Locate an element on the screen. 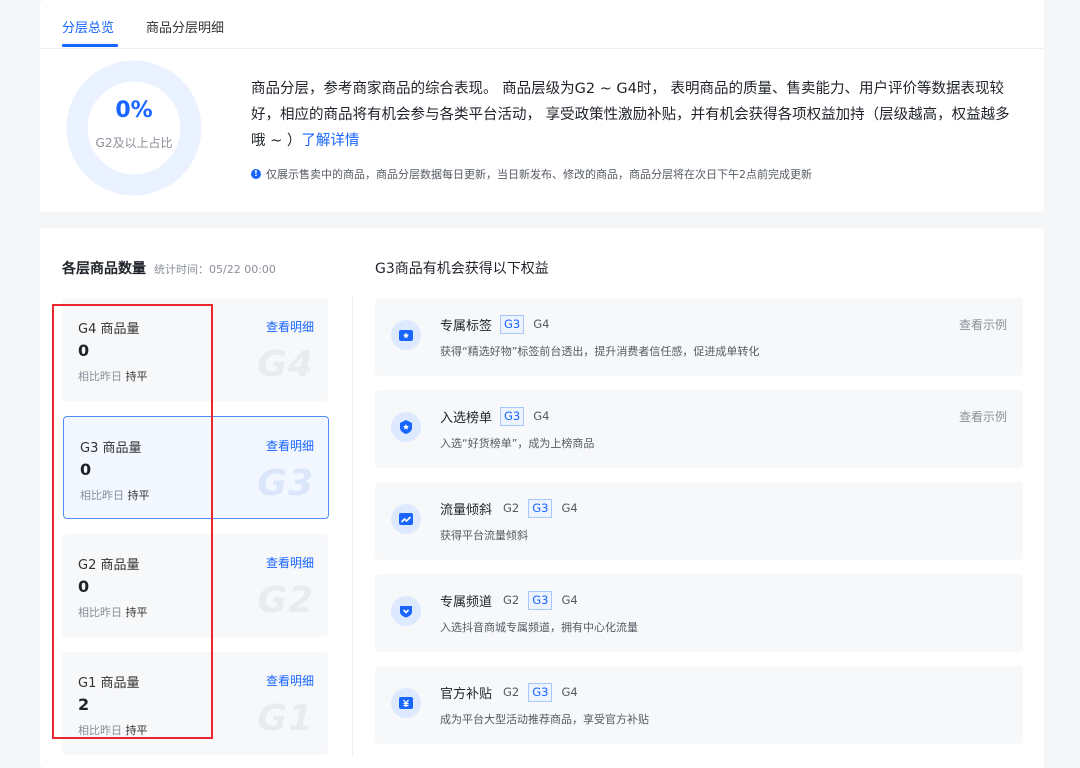 This screenshot has width=1080, height=768. benefit-card-subsidy: 官方补贴 G2 G3 G4 成为平台大型活动推荐商品，享受官方补贴 is located at coordinates (699, 705).